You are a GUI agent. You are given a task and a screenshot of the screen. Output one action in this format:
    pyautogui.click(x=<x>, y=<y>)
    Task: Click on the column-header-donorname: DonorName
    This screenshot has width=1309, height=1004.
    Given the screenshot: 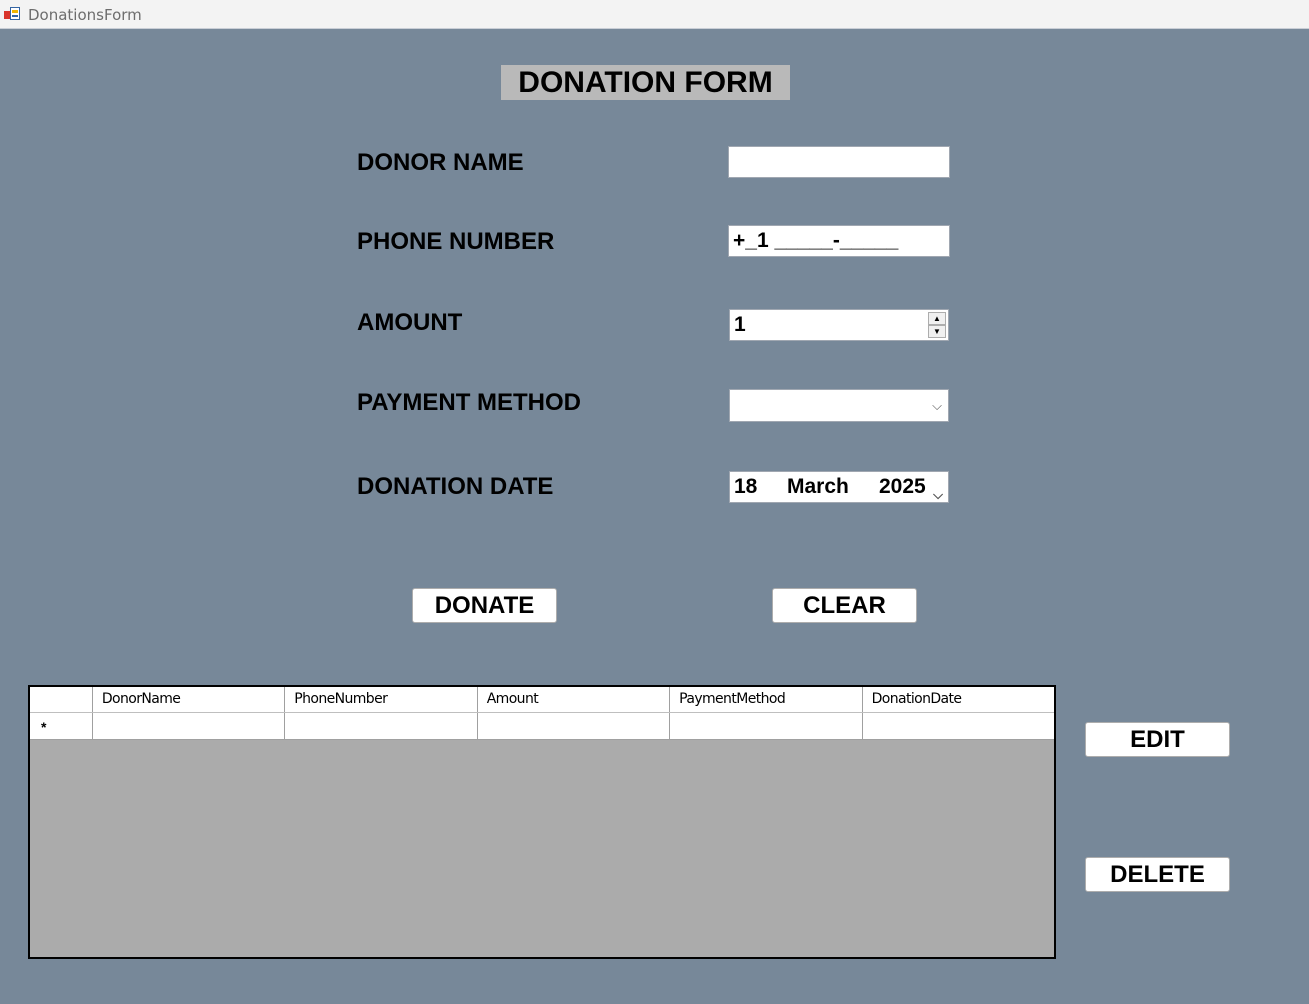 What is the action you would take?
    pyautogui.click(x=189, y=699)
    